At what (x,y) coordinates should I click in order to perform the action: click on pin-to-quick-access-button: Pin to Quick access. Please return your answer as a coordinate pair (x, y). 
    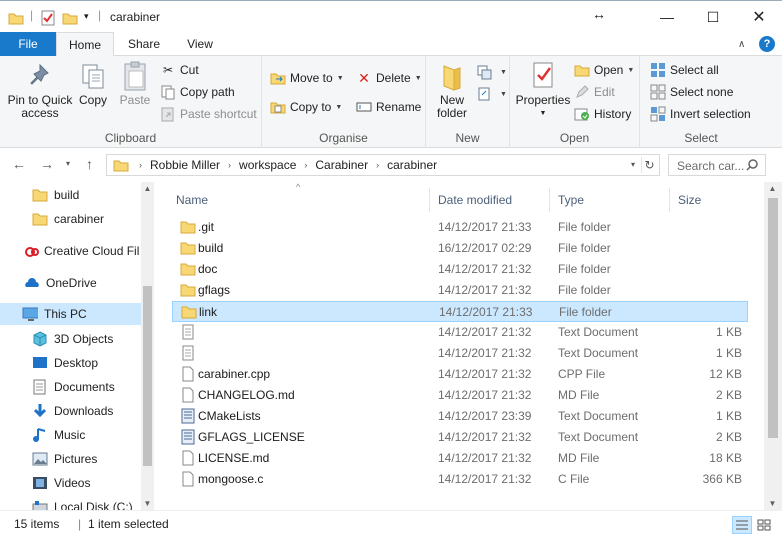
    Looking at the image, I should click on (40, 90).